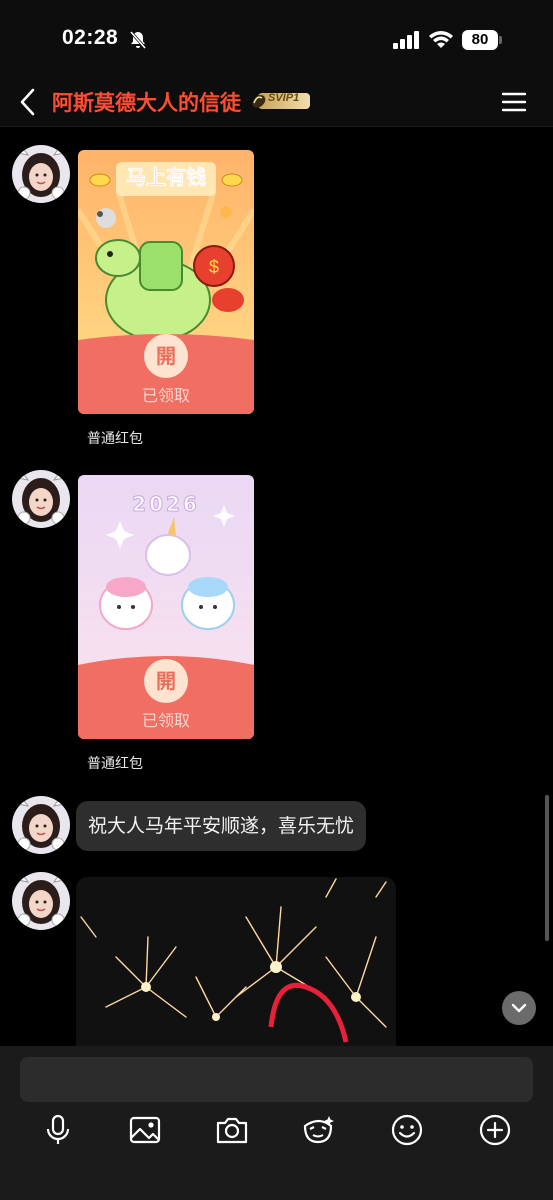  What do you see at coordinates (514, 102) in the screenshot?
I see `menu-icon` at bounding box center [514, 102].